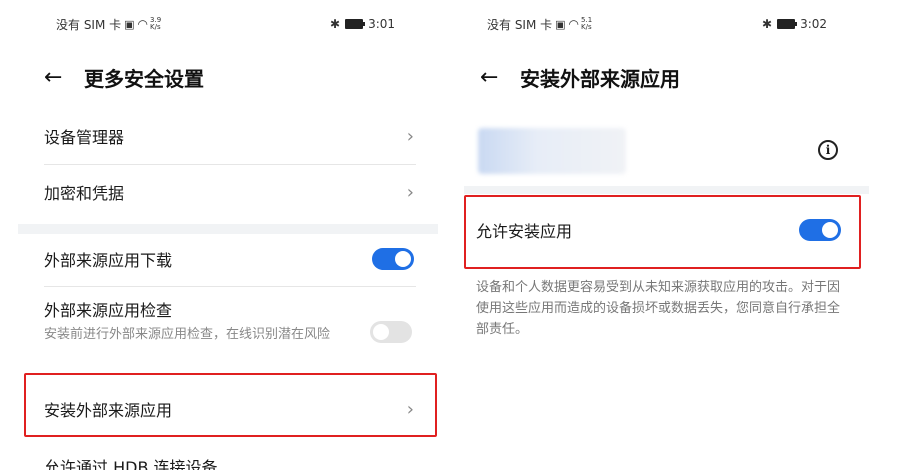 The image size is (897, 470). I want to click on row-label: 外部来源应用检查, so click(108, 310).